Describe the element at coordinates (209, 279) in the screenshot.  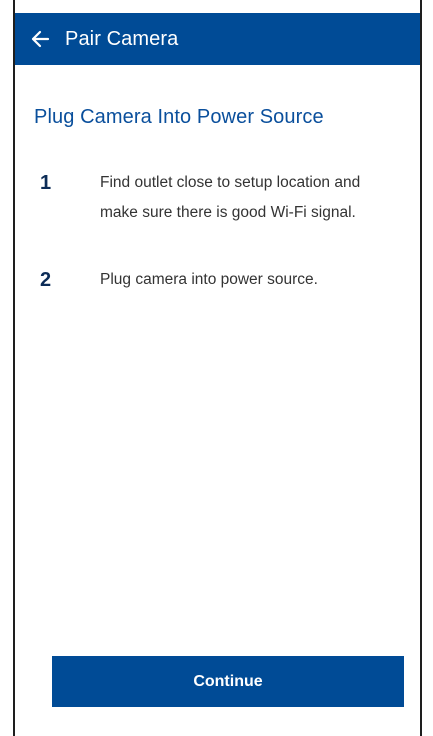
I see `step-text: Plug camera into power source.` at that location.